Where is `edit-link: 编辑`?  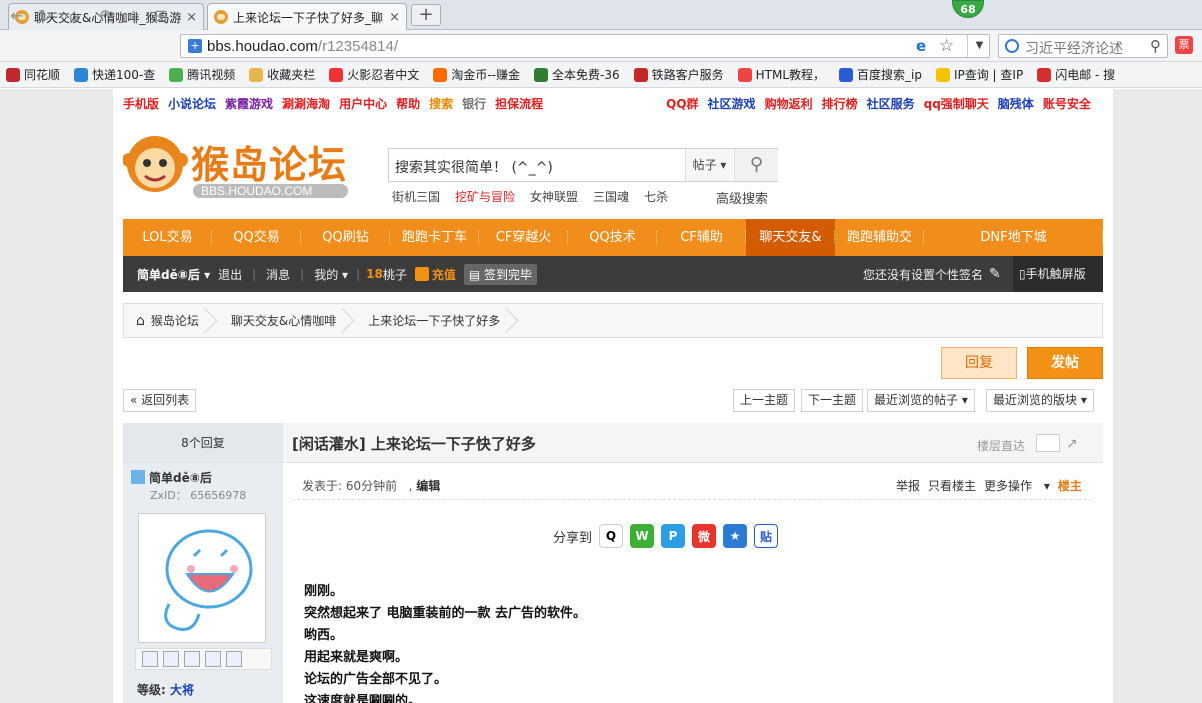
edit-link: 编辑 is located at coordinates (428, 486).